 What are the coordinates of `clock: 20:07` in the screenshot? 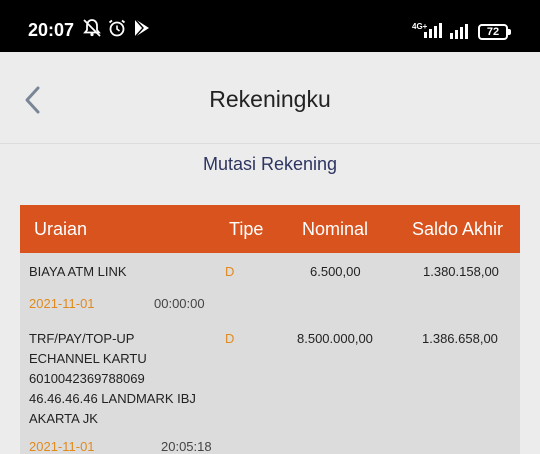 It's located at (51, 30).